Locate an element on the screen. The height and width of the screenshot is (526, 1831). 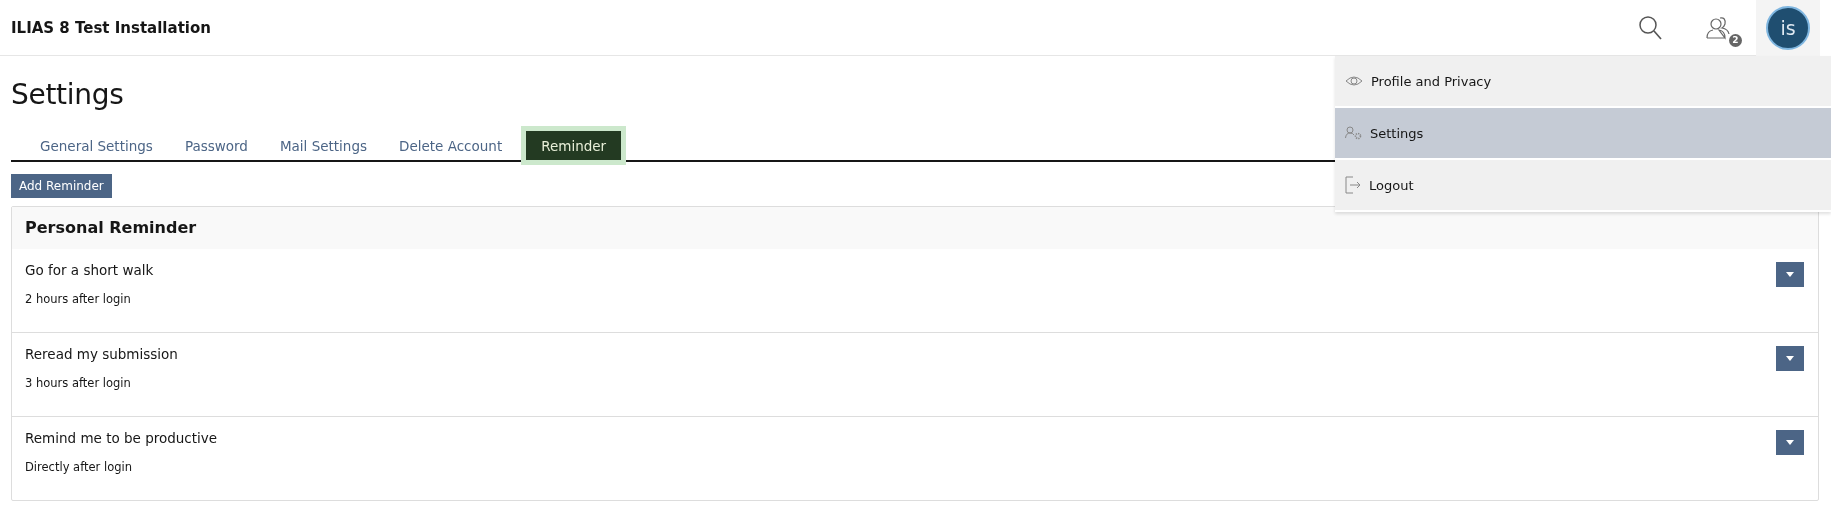
add-reminder-button: Add Reminder is located at coordinates (61, 186).